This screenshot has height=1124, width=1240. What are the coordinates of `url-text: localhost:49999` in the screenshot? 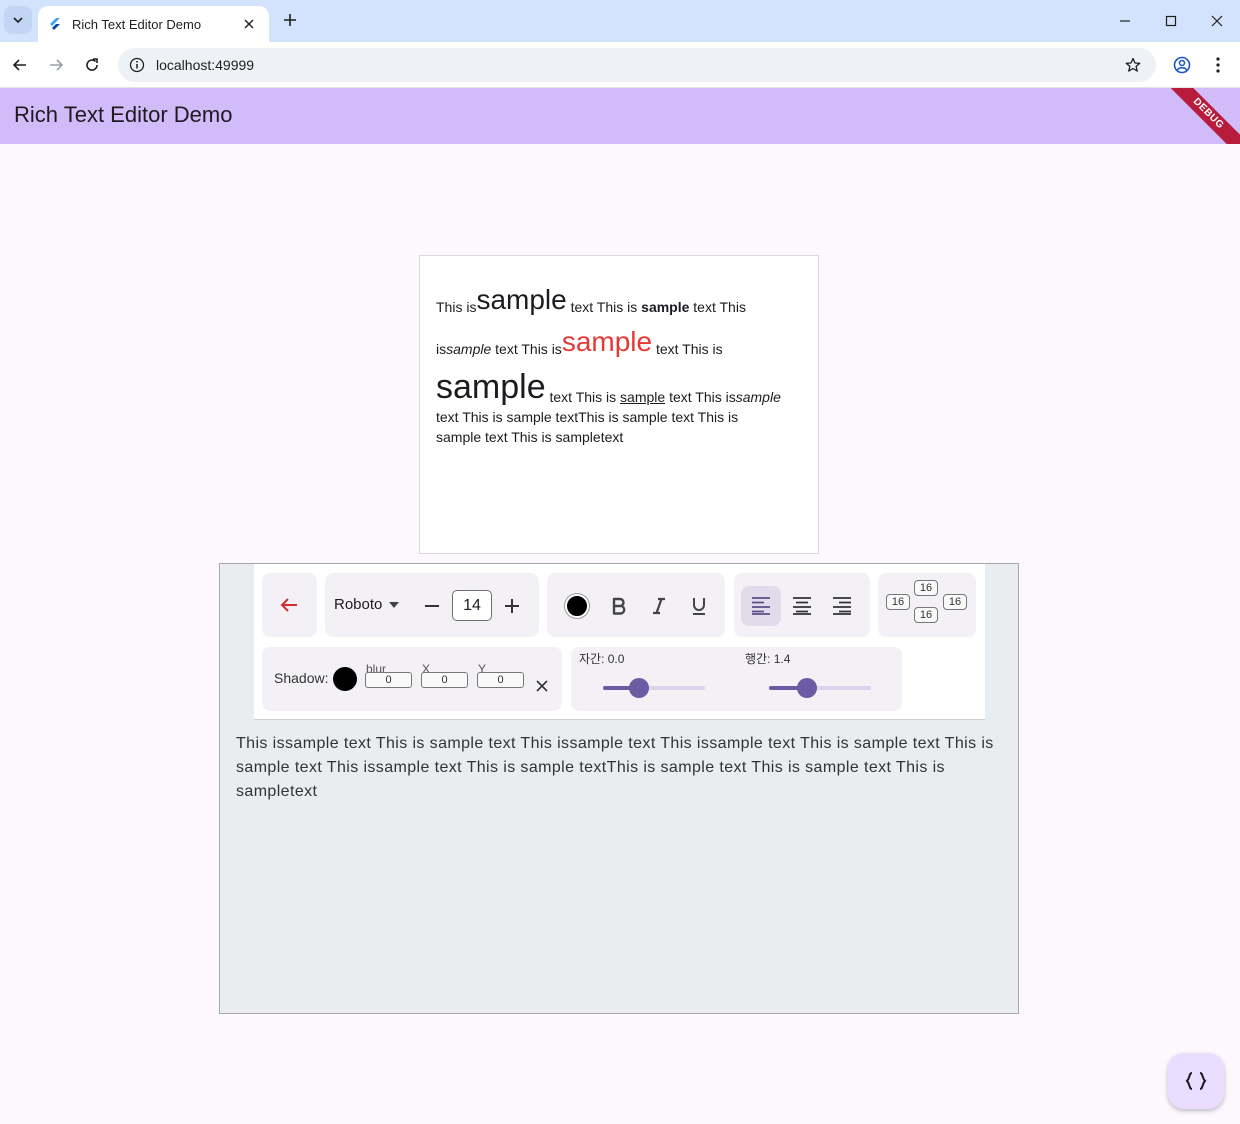 It's located at (636, 65).